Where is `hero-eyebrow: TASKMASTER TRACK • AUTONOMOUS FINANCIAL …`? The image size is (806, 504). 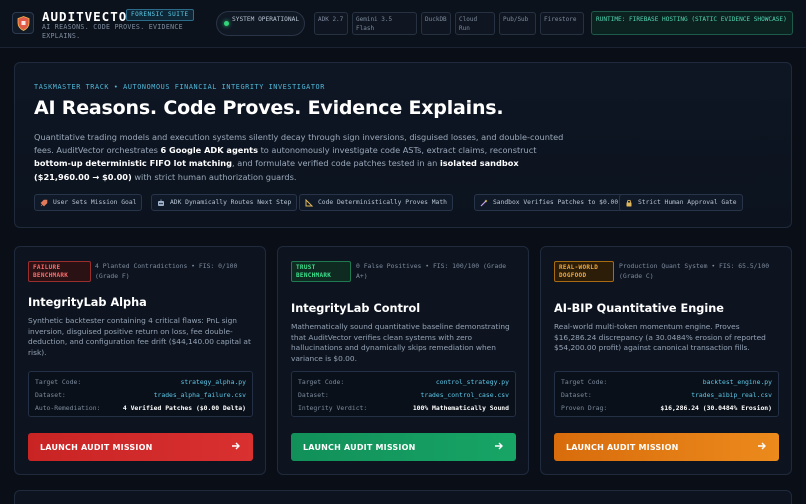
hero-eyebrow: TASKMASTER TRACK • AUTONOMOUS FINANCIAL … is located at coordinates (179, 87).